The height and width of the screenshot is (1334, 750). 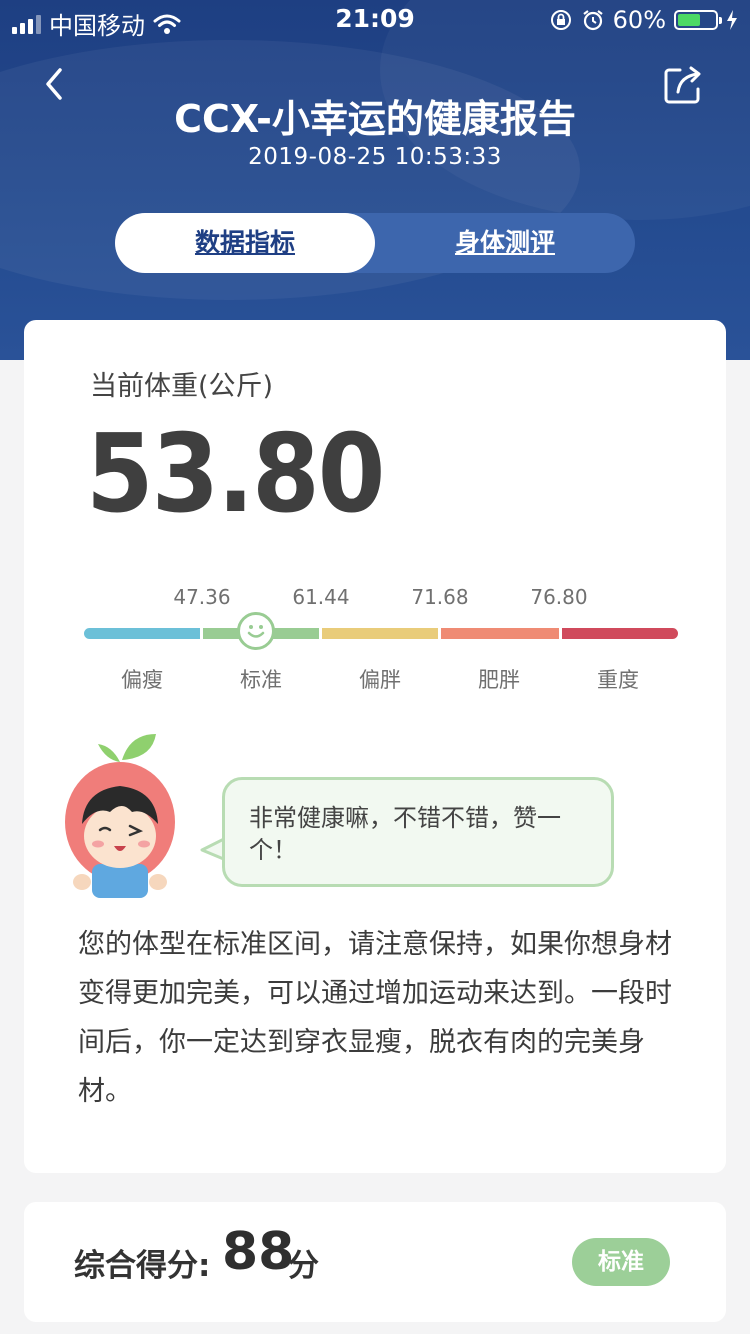 What do you see at coordinates (303, 1266) in the screenshot?
I see `score-unit: 分` at bounding box center [303, 1266].